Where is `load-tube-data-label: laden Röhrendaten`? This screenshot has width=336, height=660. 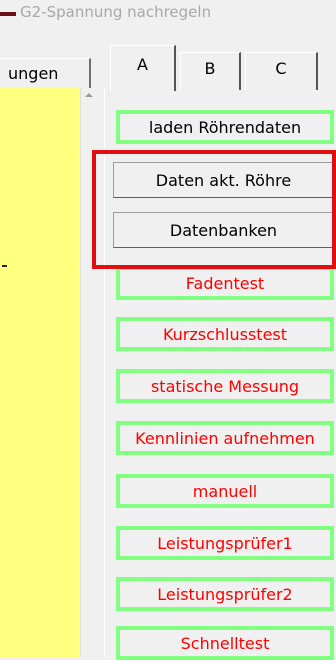 load-tube-data-label: laden Röhrendaten is located at coordinates (225, 127).